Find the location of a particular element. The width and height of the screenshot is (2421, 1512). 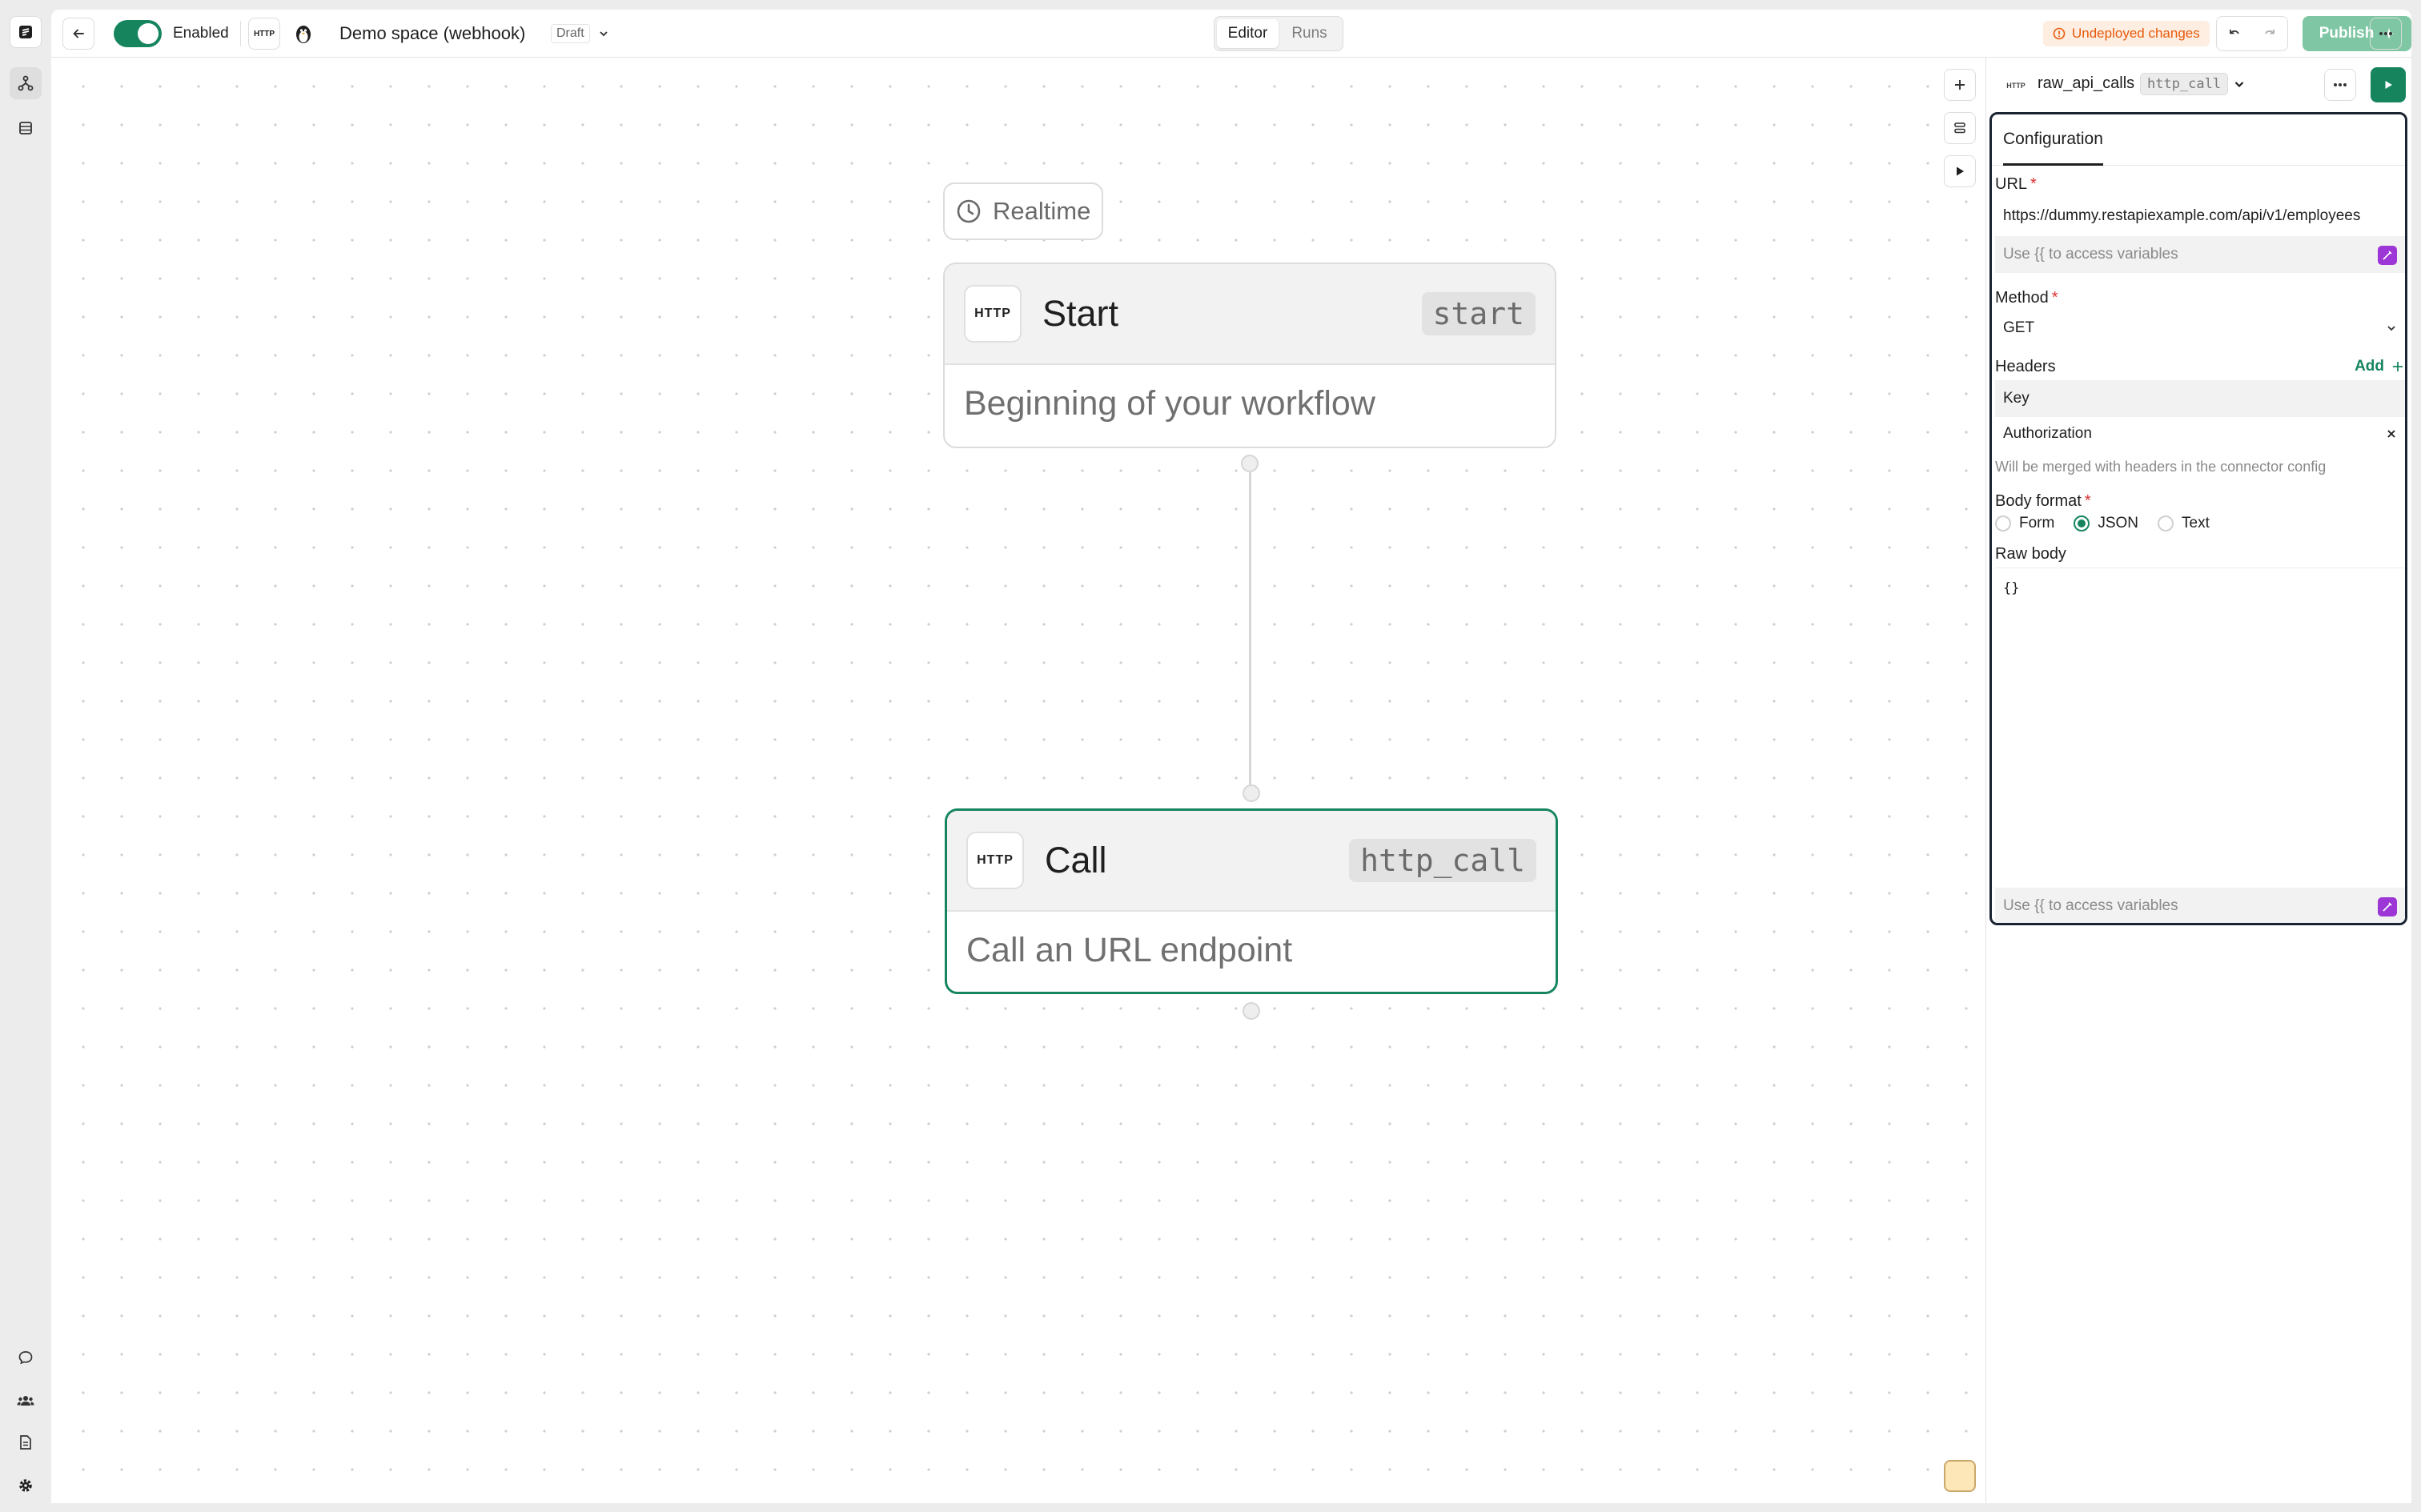

header-key-column: Key is located at coordinates (2200, 398).